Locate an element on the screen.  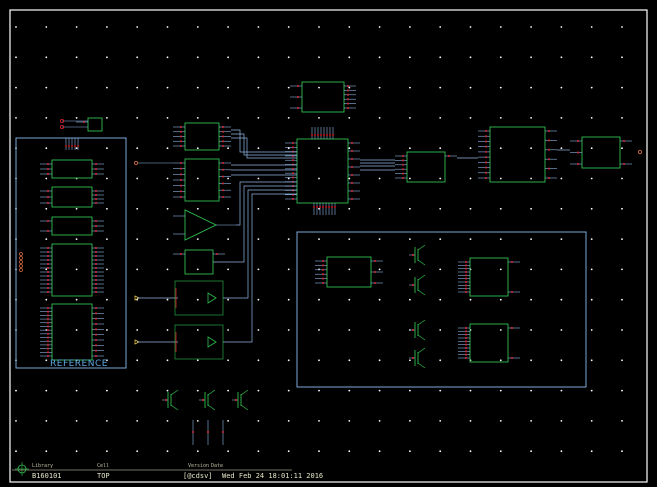
sub-cell-b is located at coordinates (489, 277).